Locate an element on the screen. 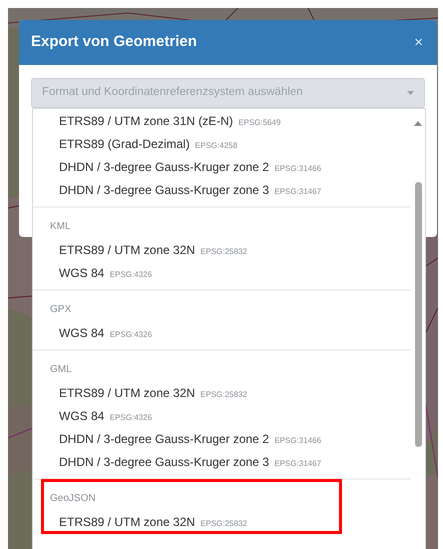 The image size is (443, 549). select-placeholder: Format und Koordinatenreferenzsystem auswählen is located at coordinates (172, 92).